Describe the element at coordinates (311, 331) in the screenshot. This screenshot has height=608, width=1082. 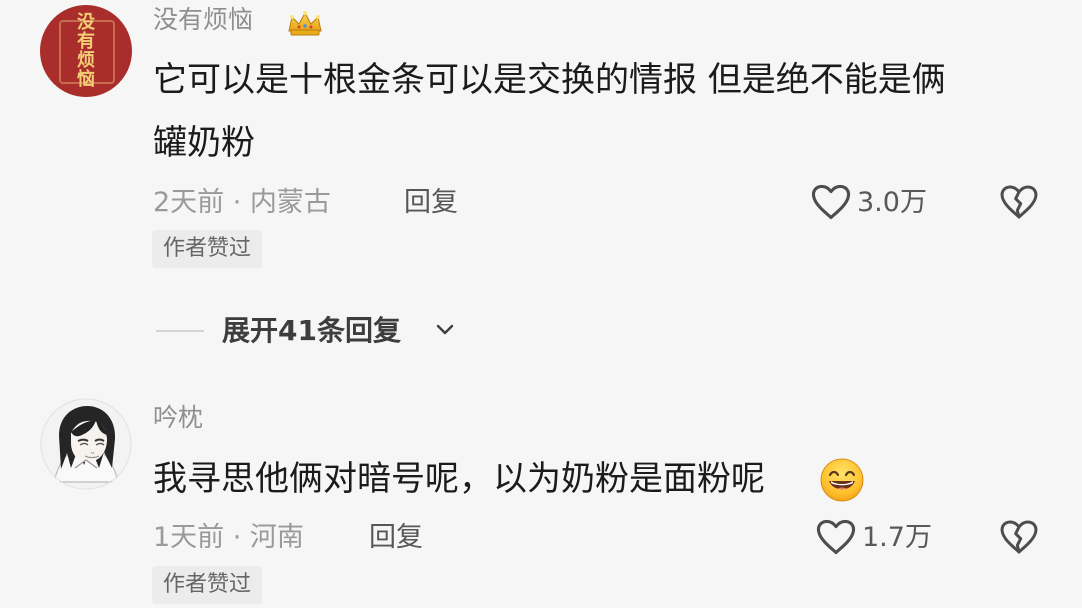
I see `expand-replies-button: 展开41条回复` at that location.